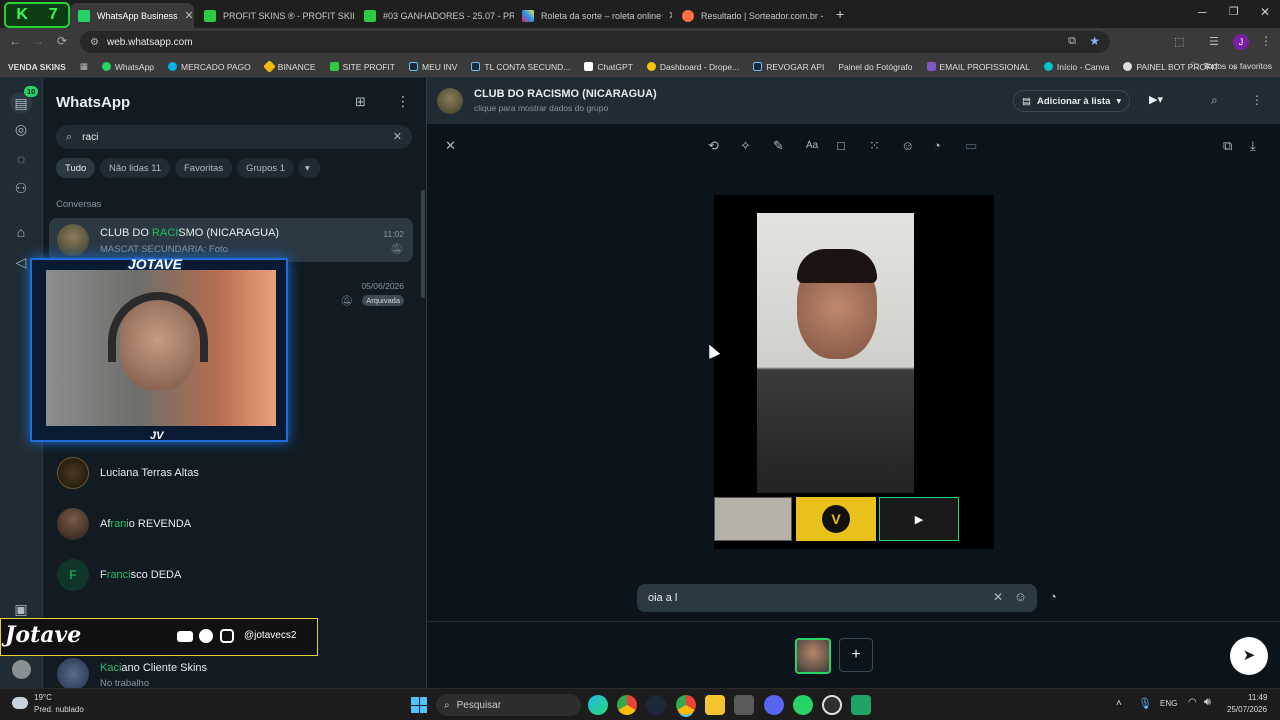  Describe the element at coordinates (231, 575) in the screenshot. I see `chat-item: F Francisco DEDA` at that location.